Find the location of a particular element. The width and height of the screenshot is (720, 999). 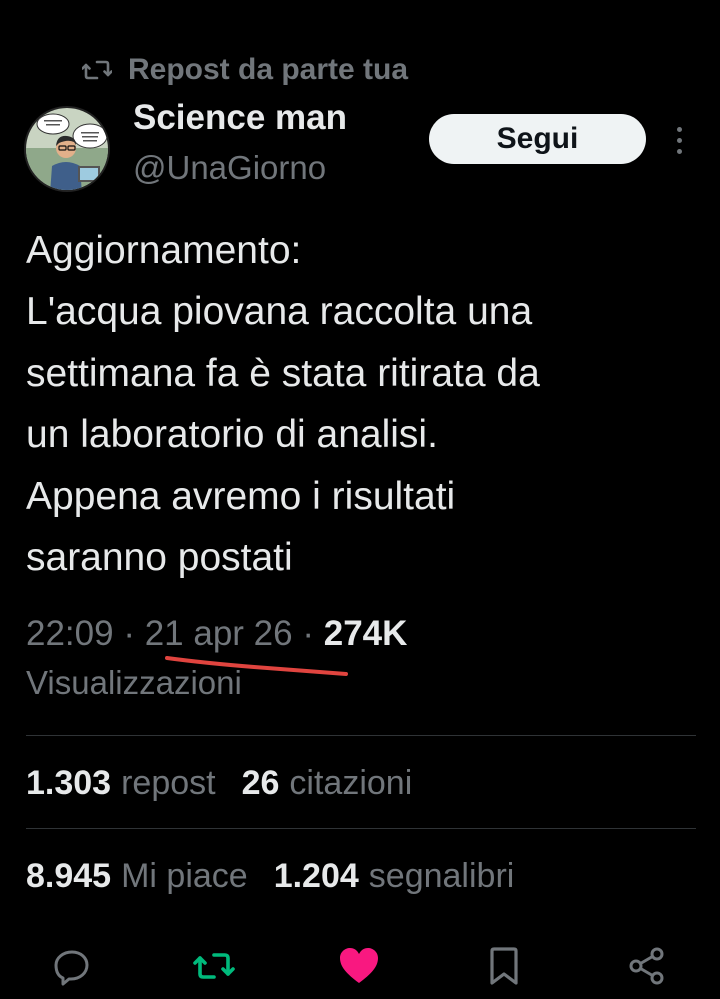

bookmarks-stat: 1.204 segnalibri is located at coordinates (394, 876).